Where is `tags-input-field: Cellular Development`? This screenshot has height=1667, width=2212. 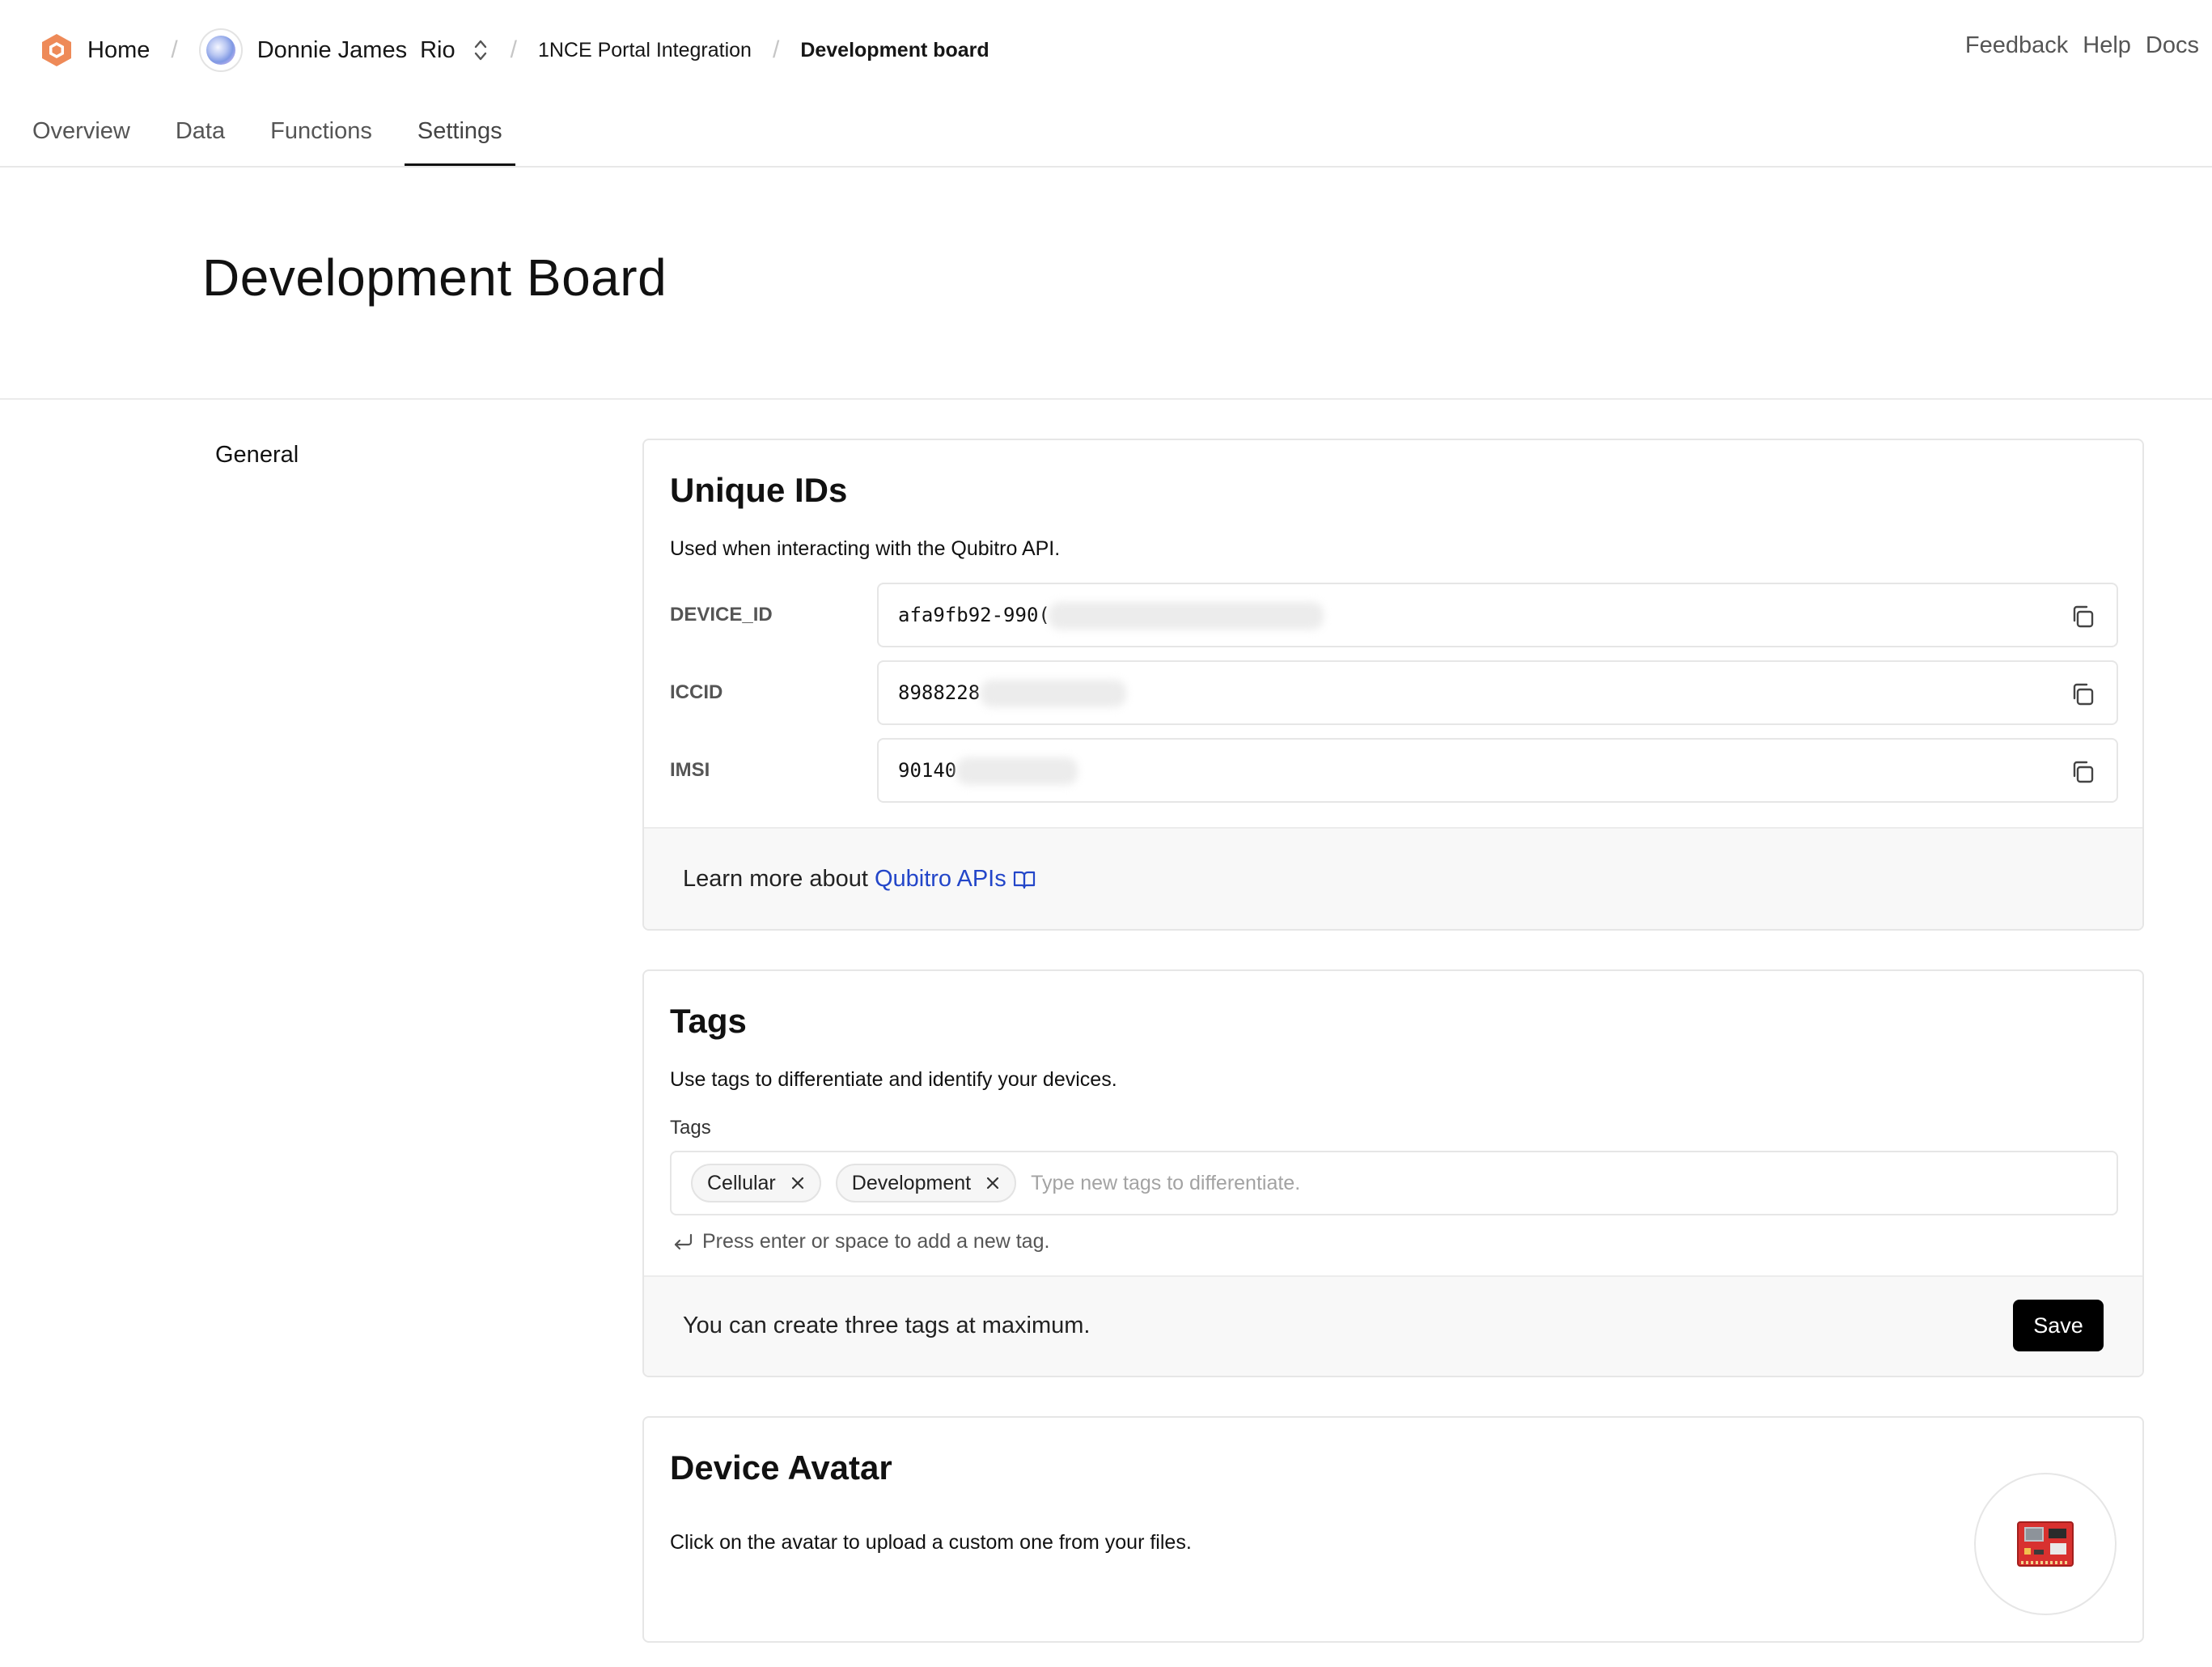
tags-input-field: Cellular Development is located at coordinates (1394, 1183).